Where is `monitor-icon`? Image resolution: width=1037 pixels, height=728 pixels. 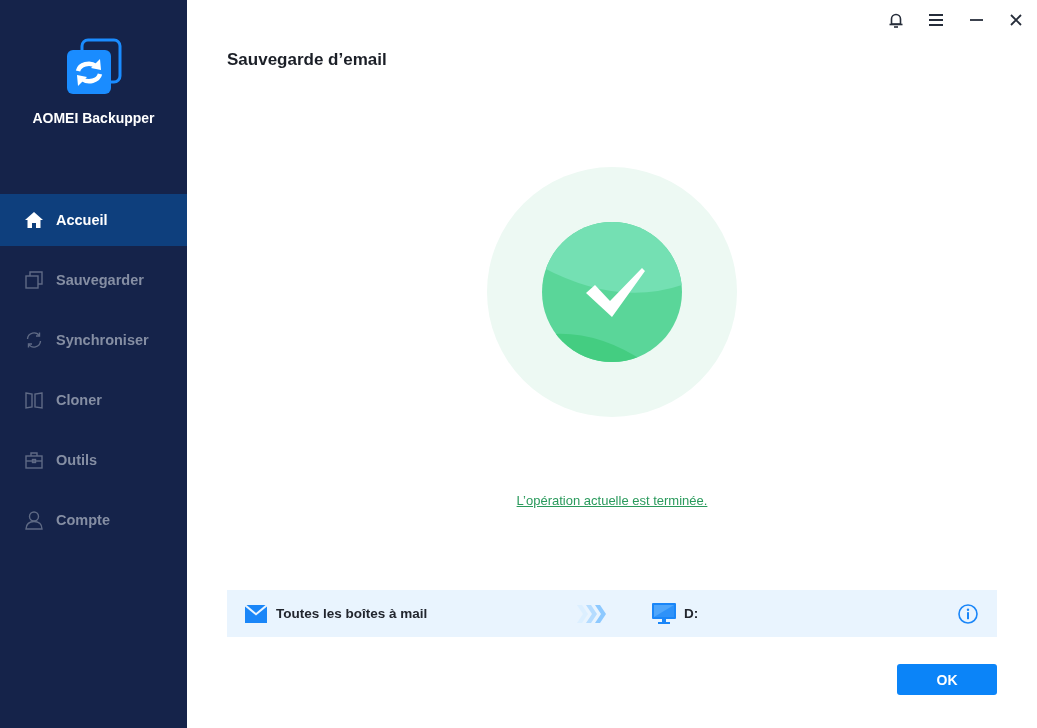 monitor-icon is located at coordinates (664, 613).